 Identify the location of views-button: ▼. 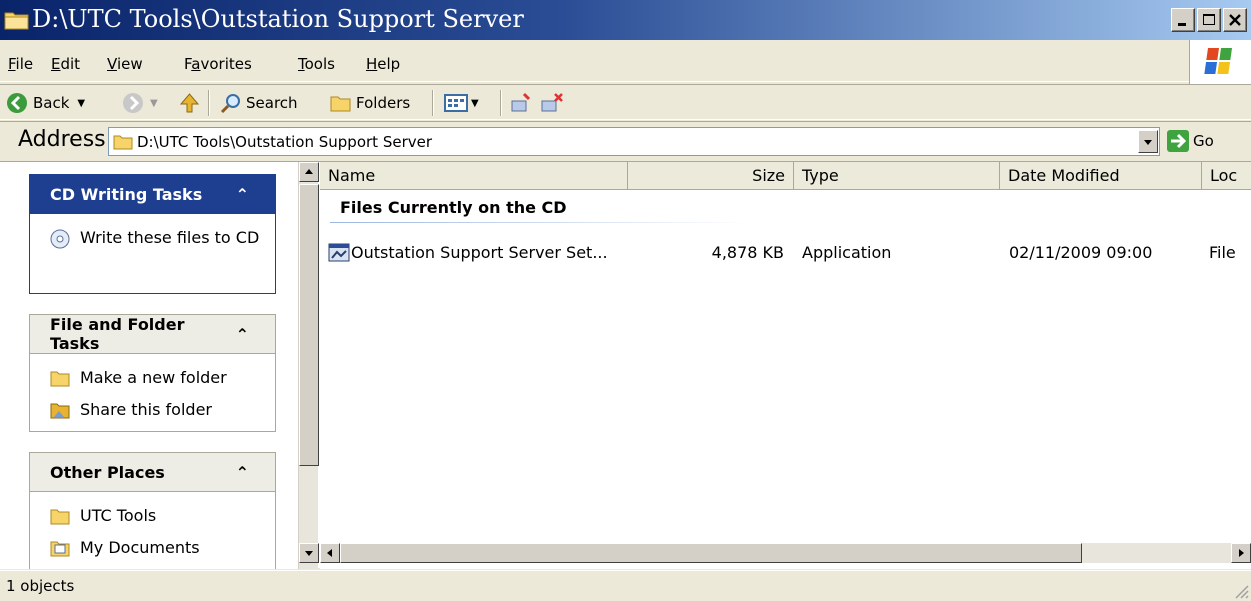
(461, 103).